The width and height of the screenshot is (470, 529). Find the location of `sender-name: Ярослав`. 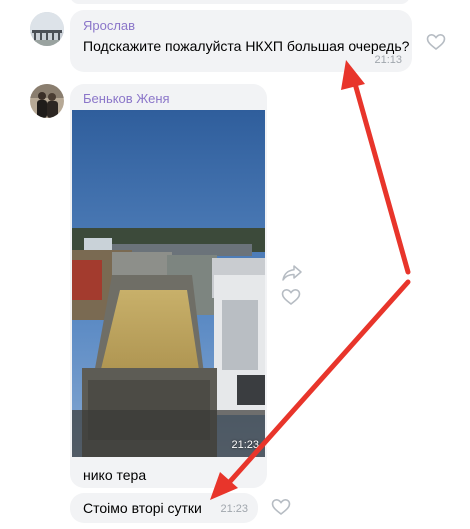

sender-name: Ярослав is located at coordinates (109, 25).